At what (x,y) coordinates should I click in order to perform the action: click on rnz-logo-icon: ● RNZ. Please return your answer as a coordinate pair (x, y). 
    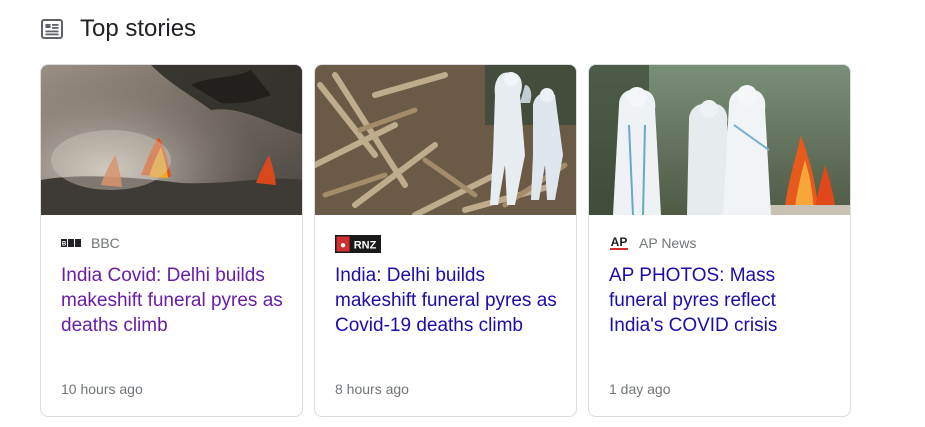
    Looking at the image, I should click on (358, 244).